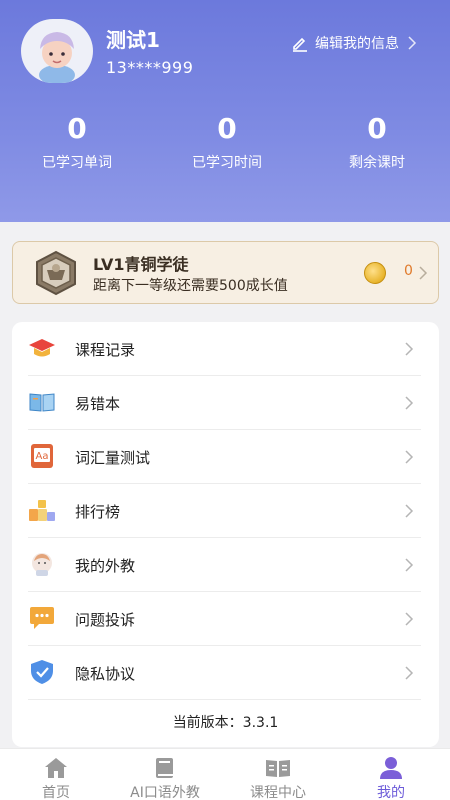  What do you see at coordinates (105, 620) in the screenshot?
I see `menu-item-label: 问题投诉` at bounding box center [105, 620].